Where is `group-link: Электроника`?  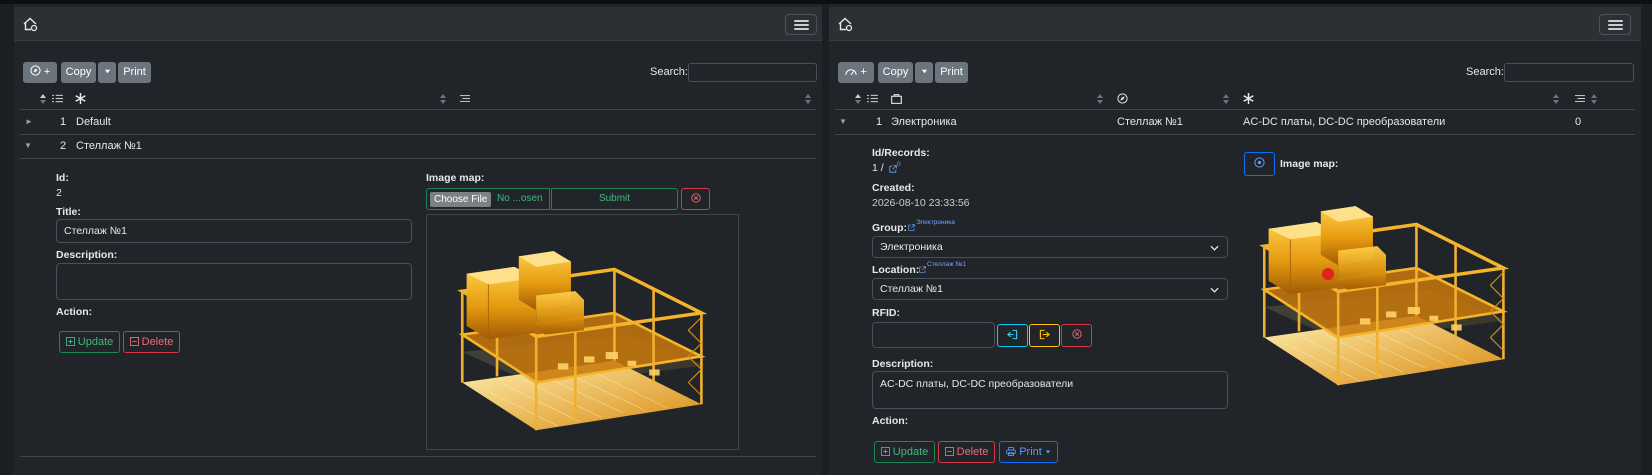
group-link: Электроника is located at coordinates (935, 222).